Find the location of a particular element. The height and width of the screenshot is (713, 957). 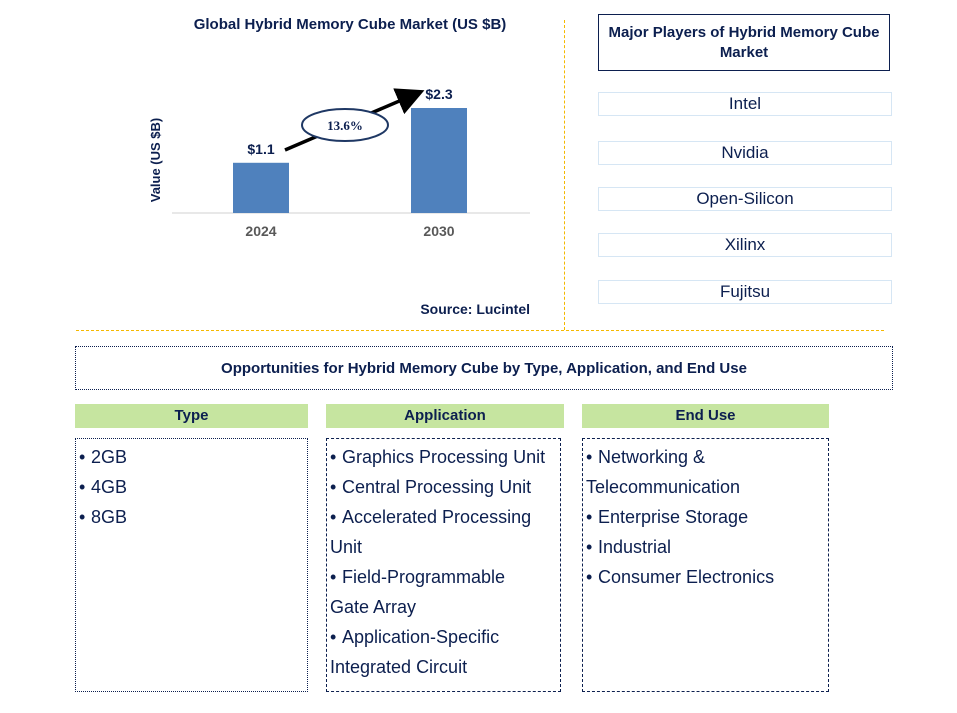

y-axis-label: Value (US $B) is located at coordinates (155, 160).